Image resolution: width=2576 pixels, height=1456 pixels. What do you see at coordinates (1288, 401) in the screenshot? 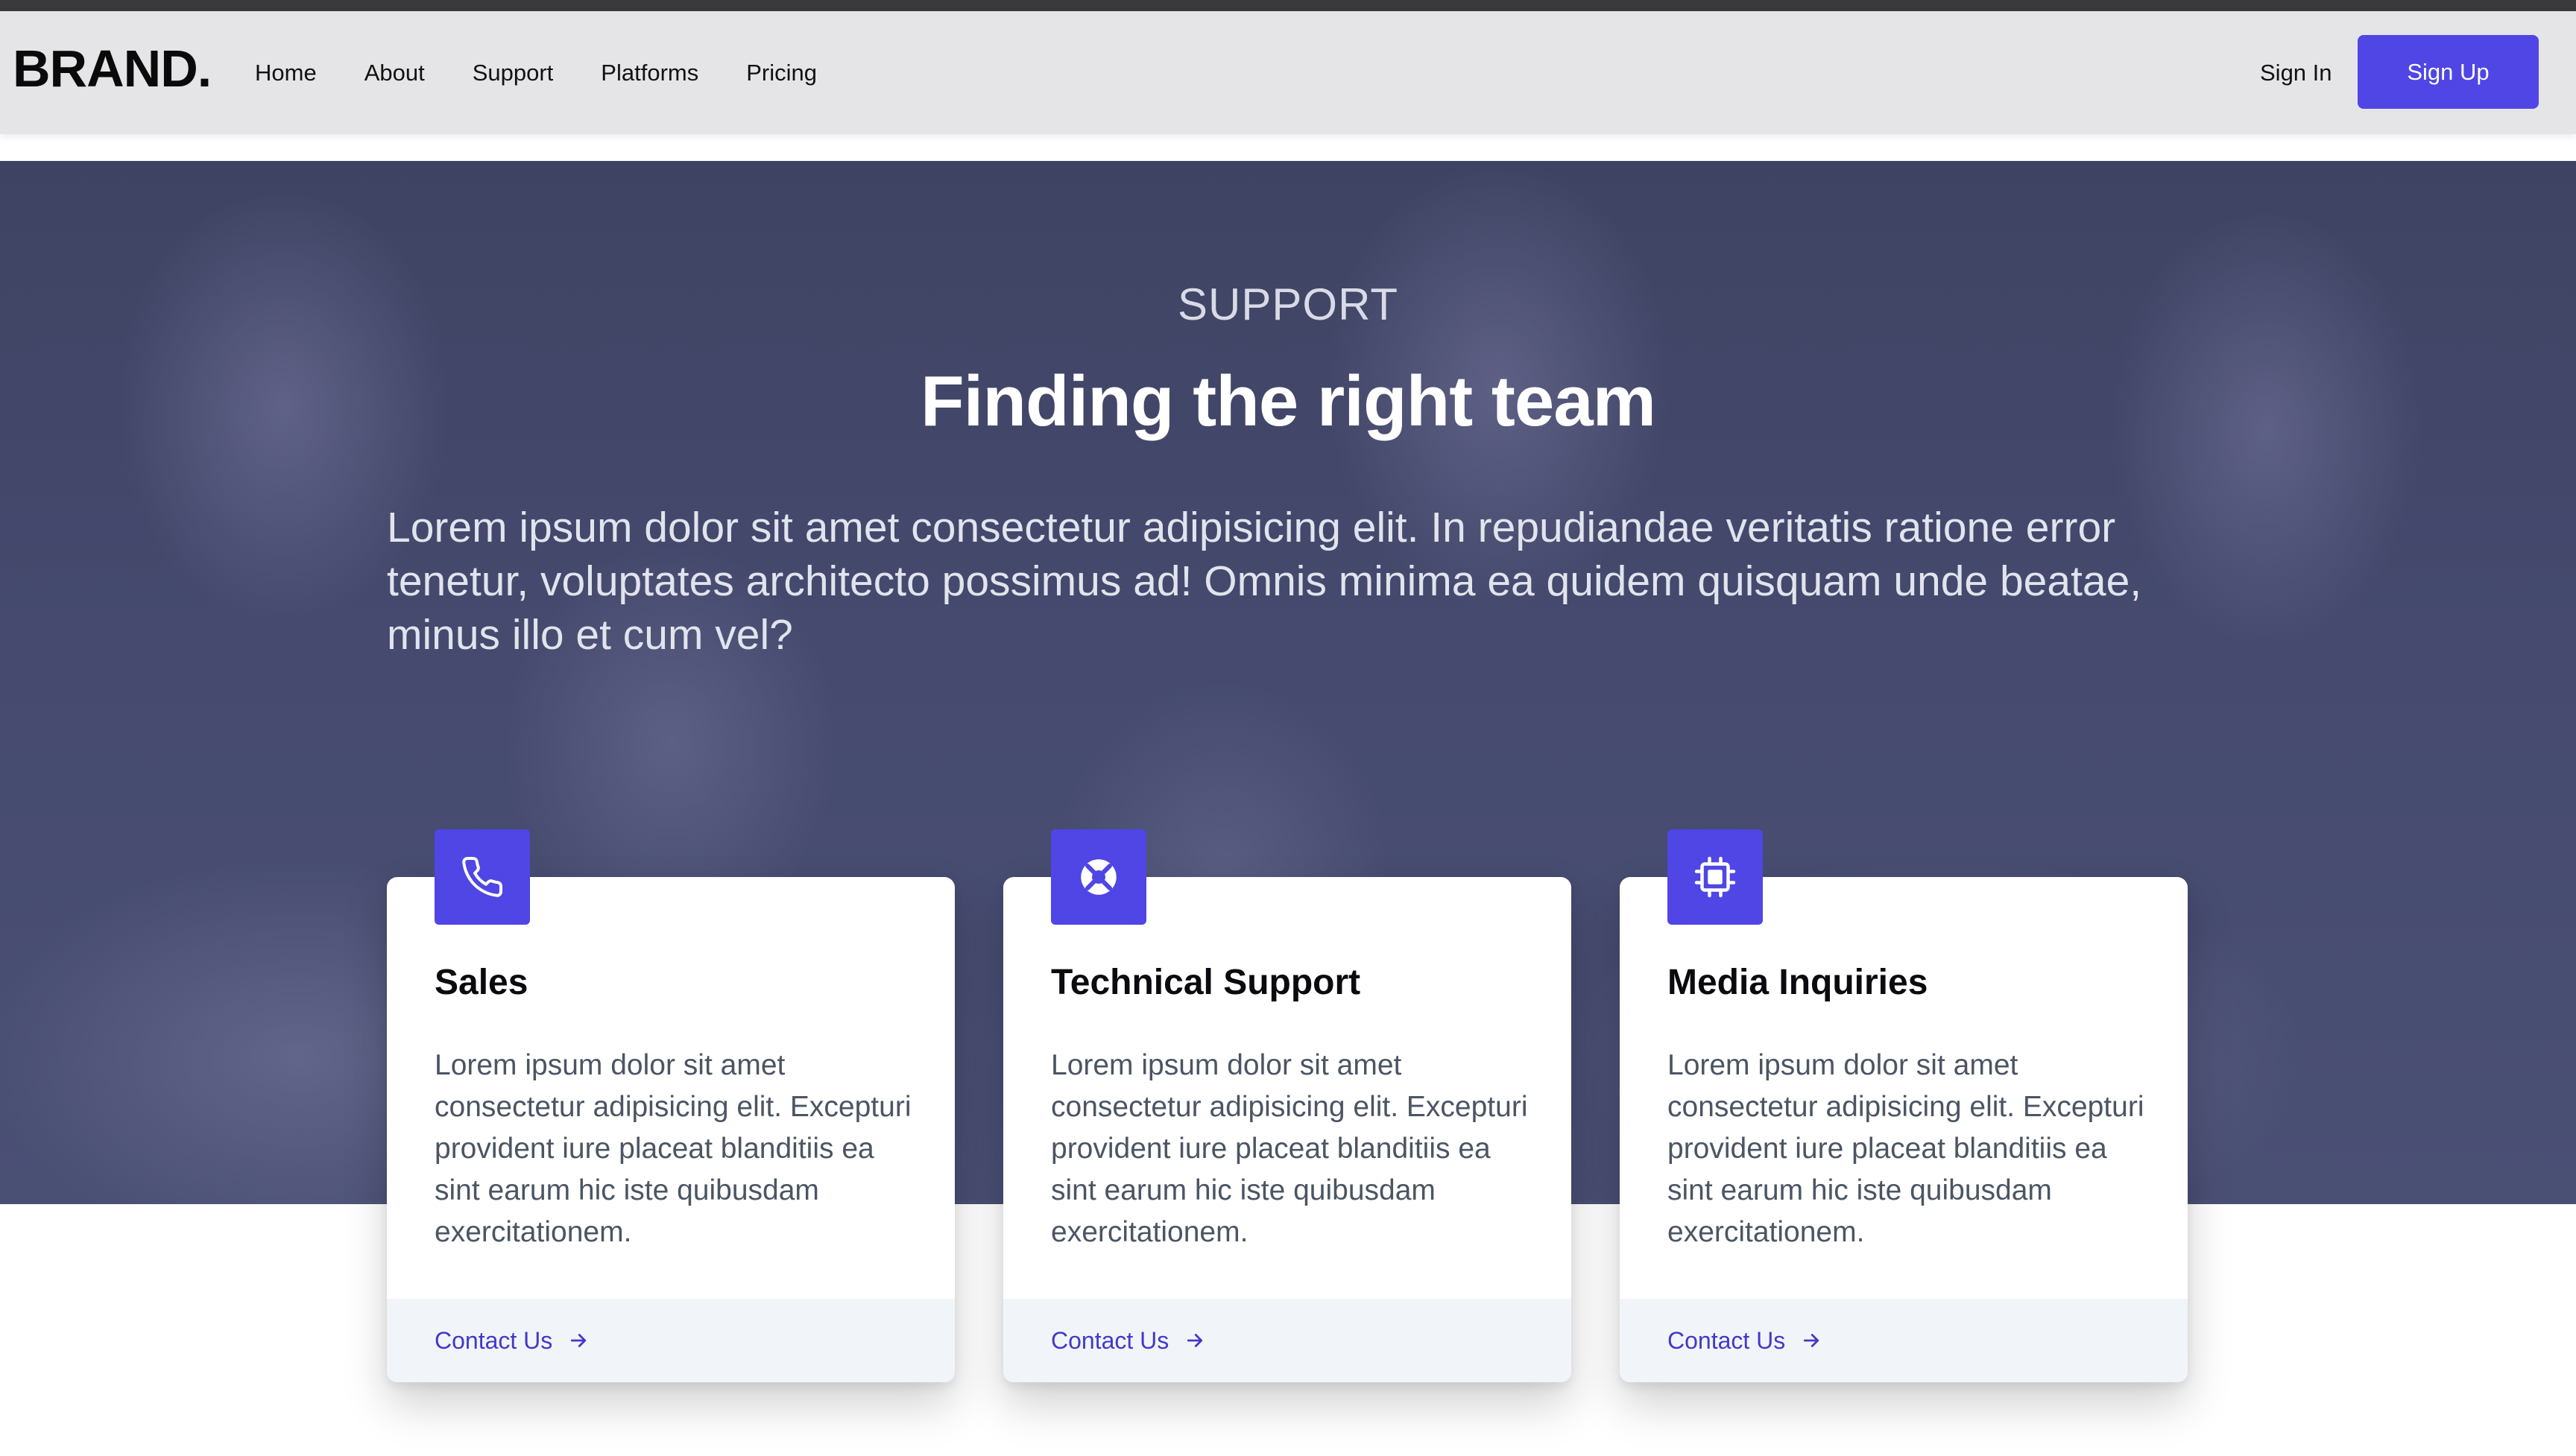
I see `hero-title: Finding the right team` at bounding box center [1288, 401].